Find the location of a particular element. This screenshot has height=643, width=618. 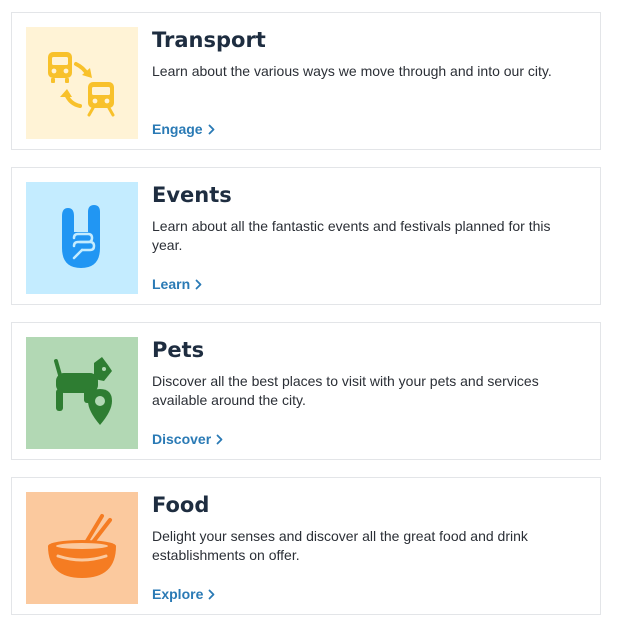

card-title: Pets is located at coordinates (178, 350).